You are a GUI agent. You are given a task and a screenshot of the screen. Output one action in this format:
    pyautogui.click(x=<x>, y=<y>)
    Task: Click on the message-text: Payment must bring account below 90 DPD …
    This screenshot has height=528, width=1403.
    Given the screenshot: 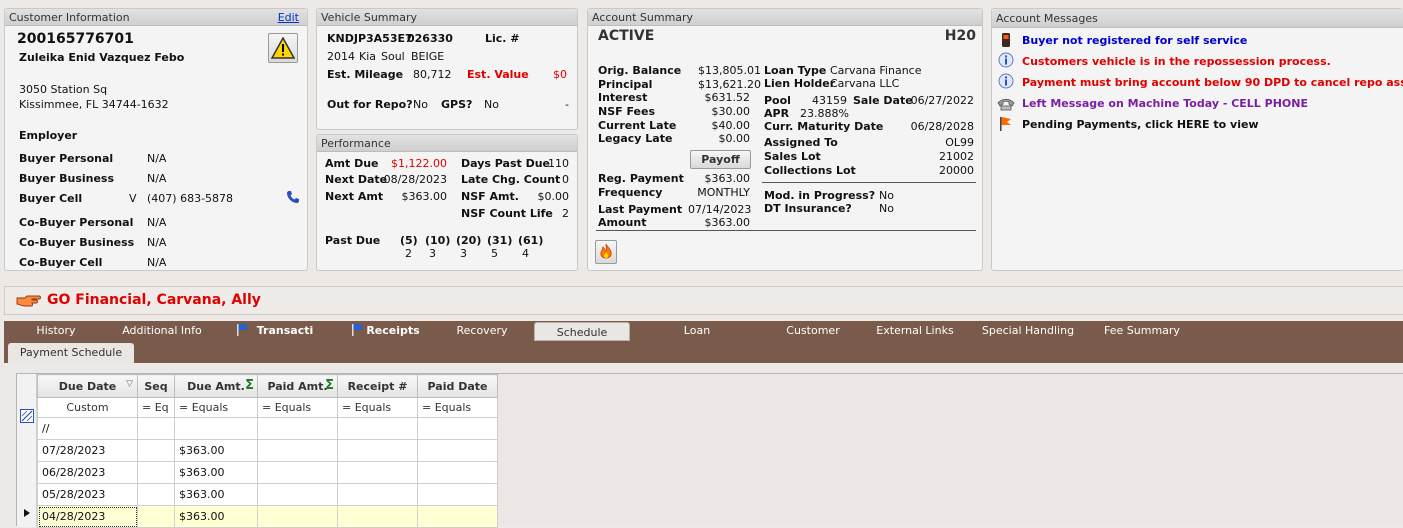 What is the action you would take?
    pyautogui.click(x=1212, y=82)
    